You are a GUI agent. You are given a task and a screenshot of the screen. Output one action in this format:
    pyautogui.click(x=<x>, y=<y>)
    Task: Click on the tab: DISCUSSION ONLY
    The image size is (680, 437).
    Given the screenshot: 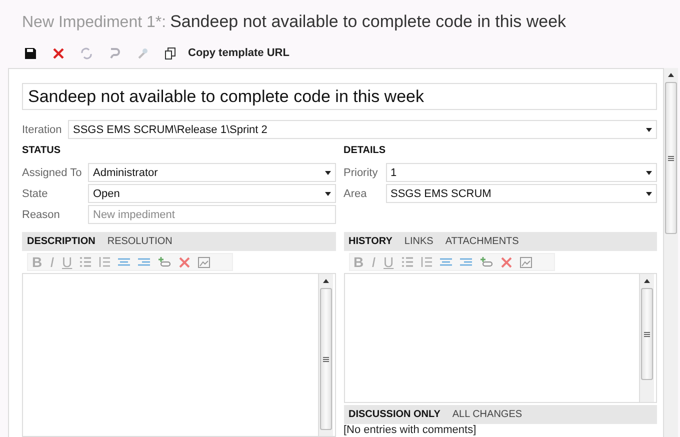 What is the action you would take?
    pyautogui.click(x=394, y=414)
    